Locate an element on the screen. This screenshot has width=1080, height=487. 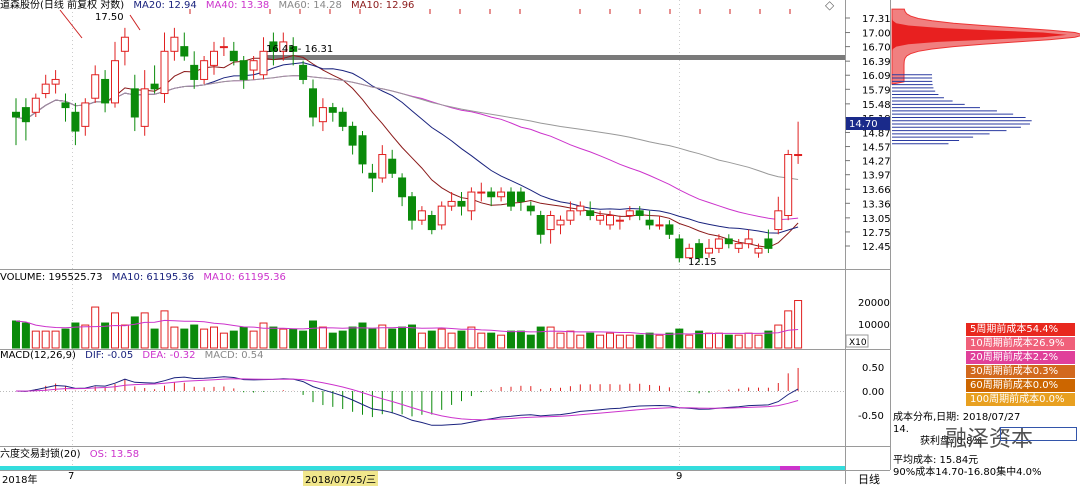
chip-avg-cost: 平均成本: 15.84元 is located at coordinates (936, 460).